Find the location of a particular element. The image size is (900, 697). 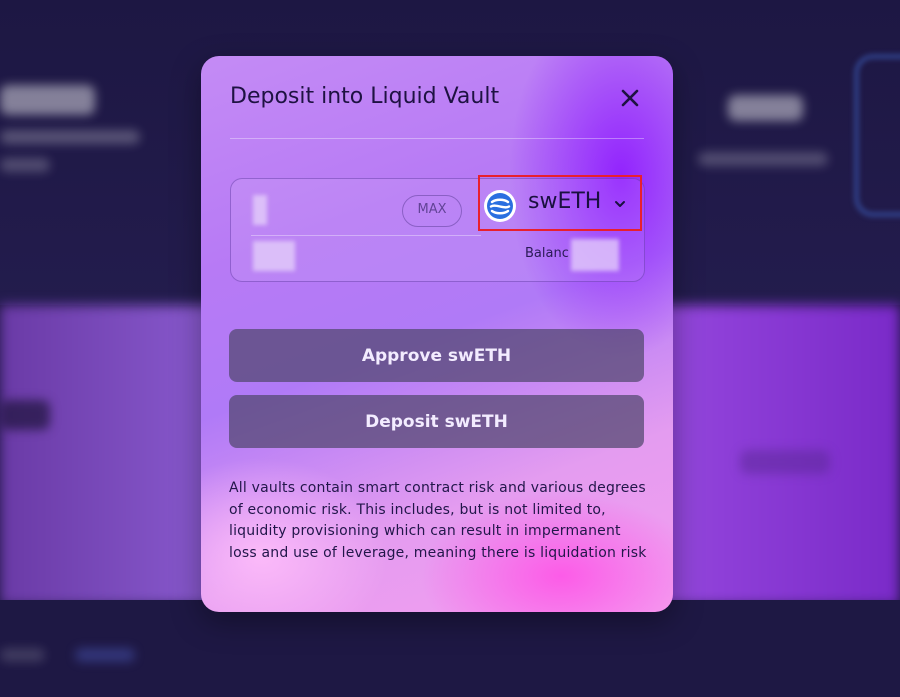

approve-button: Approve swETH is located at coordinates (436, 355).